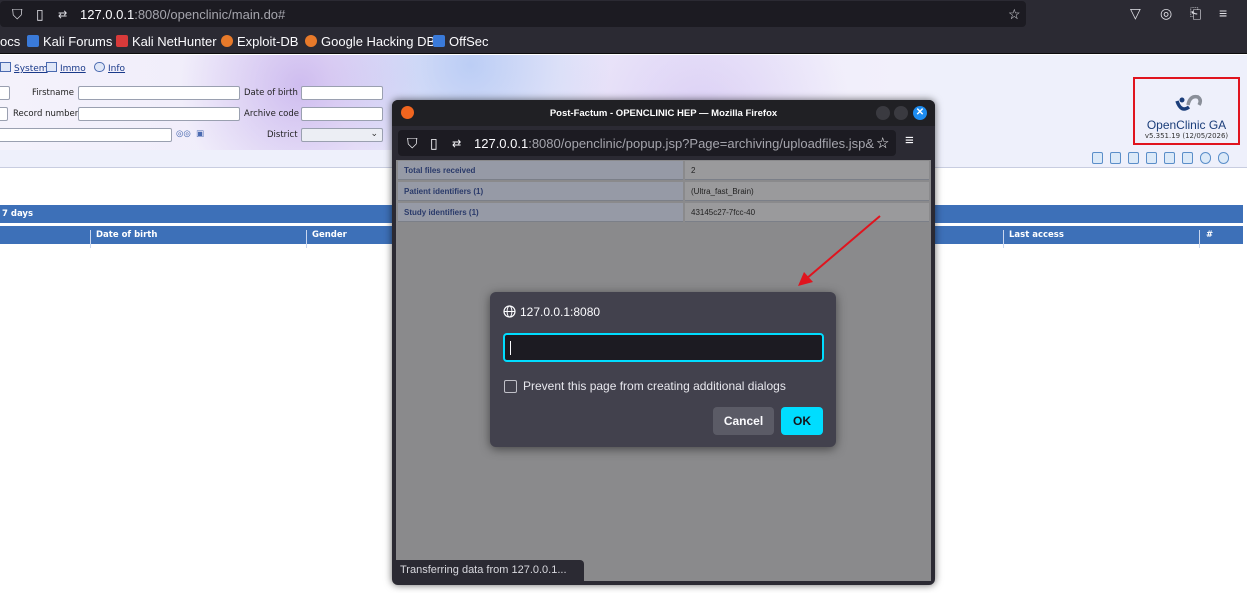  I want to click on row-value: (Ultra_fast_Brain), so click(807, 191).